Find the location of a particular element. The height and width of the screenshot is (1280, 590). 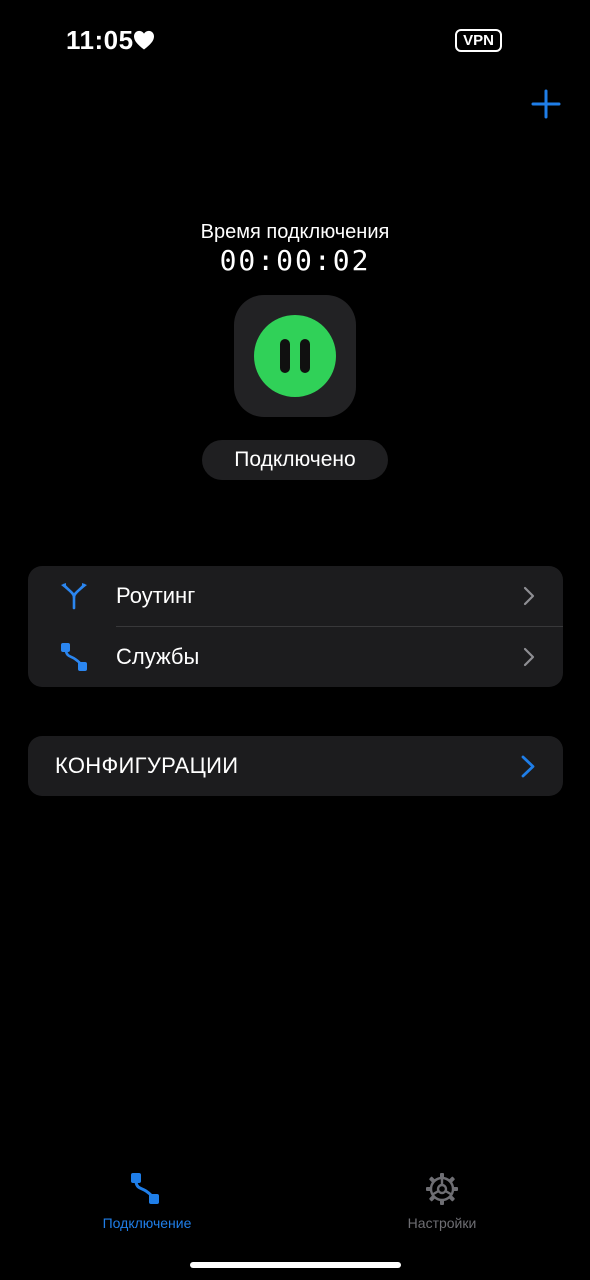

vpn-badge: VPN is located at coordinates (478, 40).